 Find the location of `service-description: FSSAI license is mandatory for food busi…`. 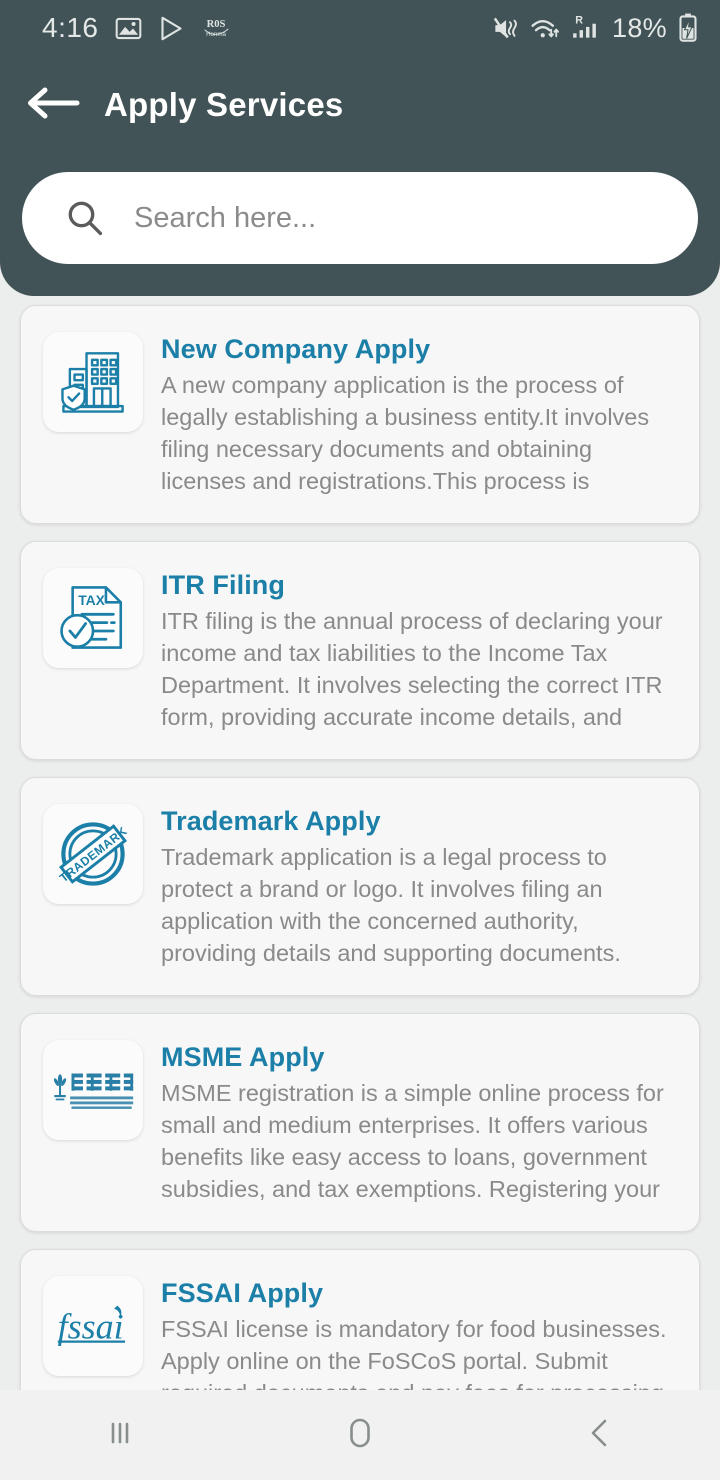

service-description: FSSAI license is mandatory for food busi… is located at coordinates (415, 1353).